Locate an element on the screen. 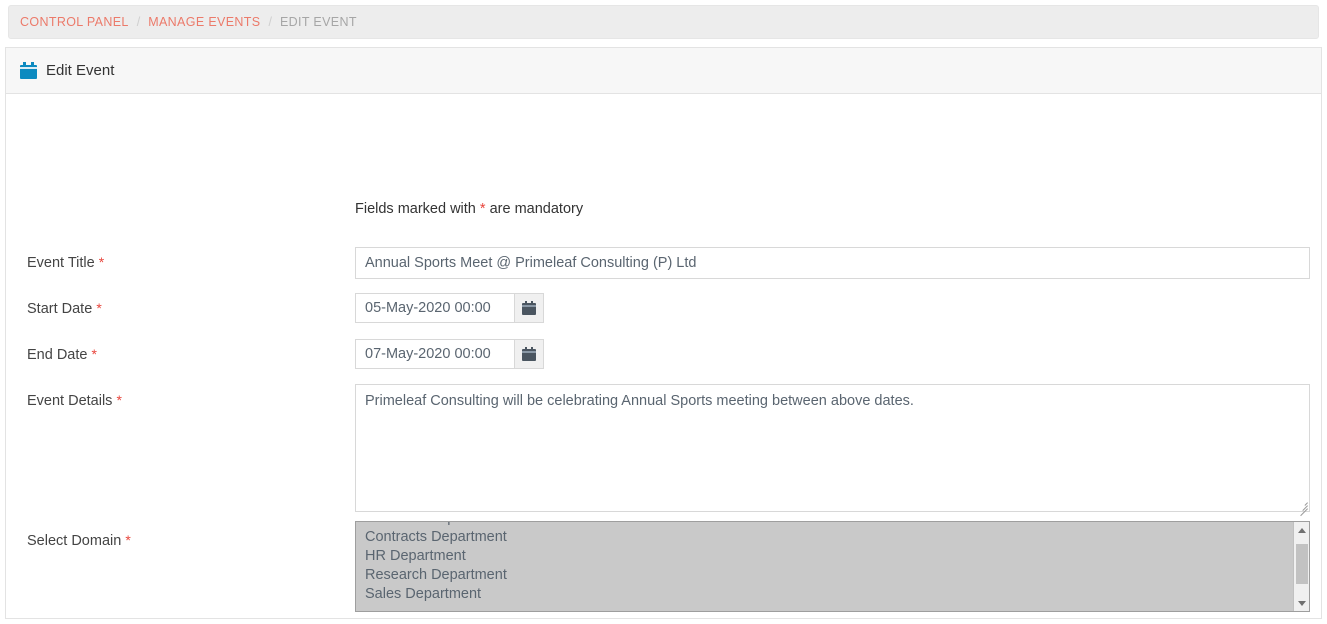 This screenshot has width=1327, height=624. breadcrumb-item-control-panel: CONTROL PANEL is located at coordinates (74, 22).